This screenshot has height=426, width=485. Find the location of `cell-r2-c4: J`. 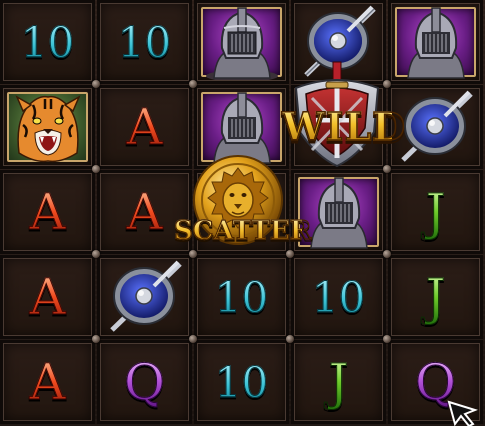

cell-r2-c4: J is located at coordinates (435, 212).